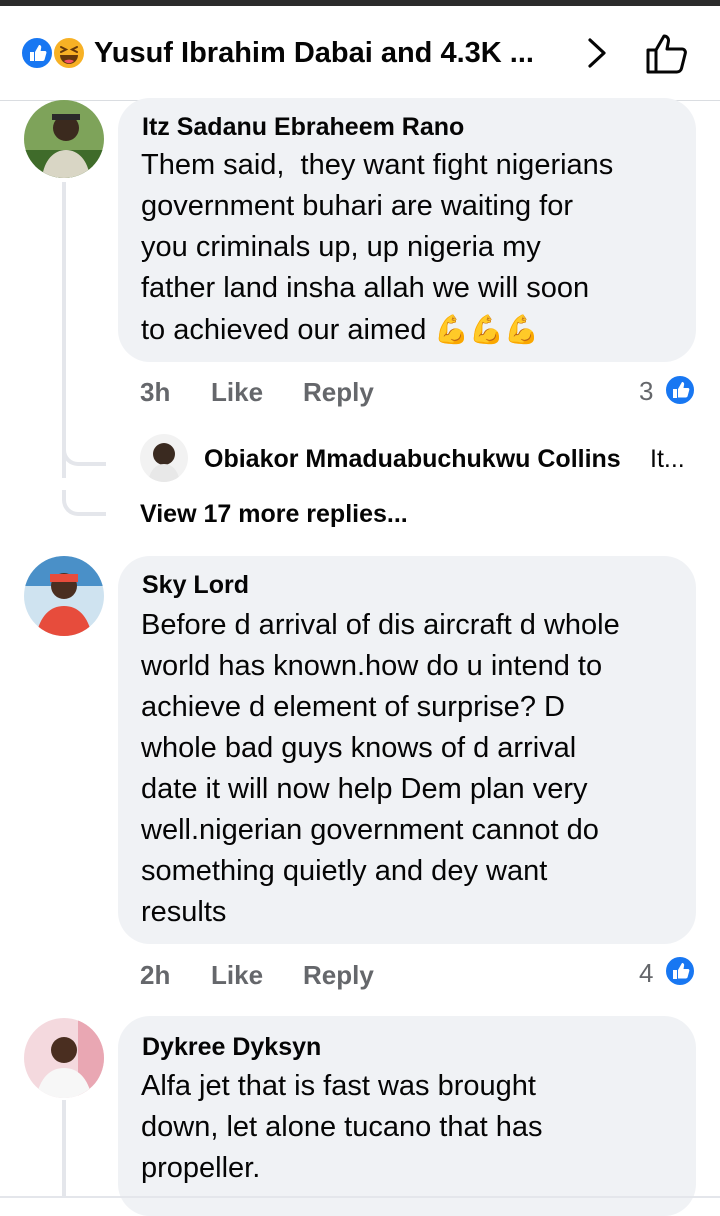 The width and height of the screenshot is (720, 1216). What do you see at coordinates (155, 392) in the screenshot?
I see `comment-time: 3h` at bounding box center [155, 392].